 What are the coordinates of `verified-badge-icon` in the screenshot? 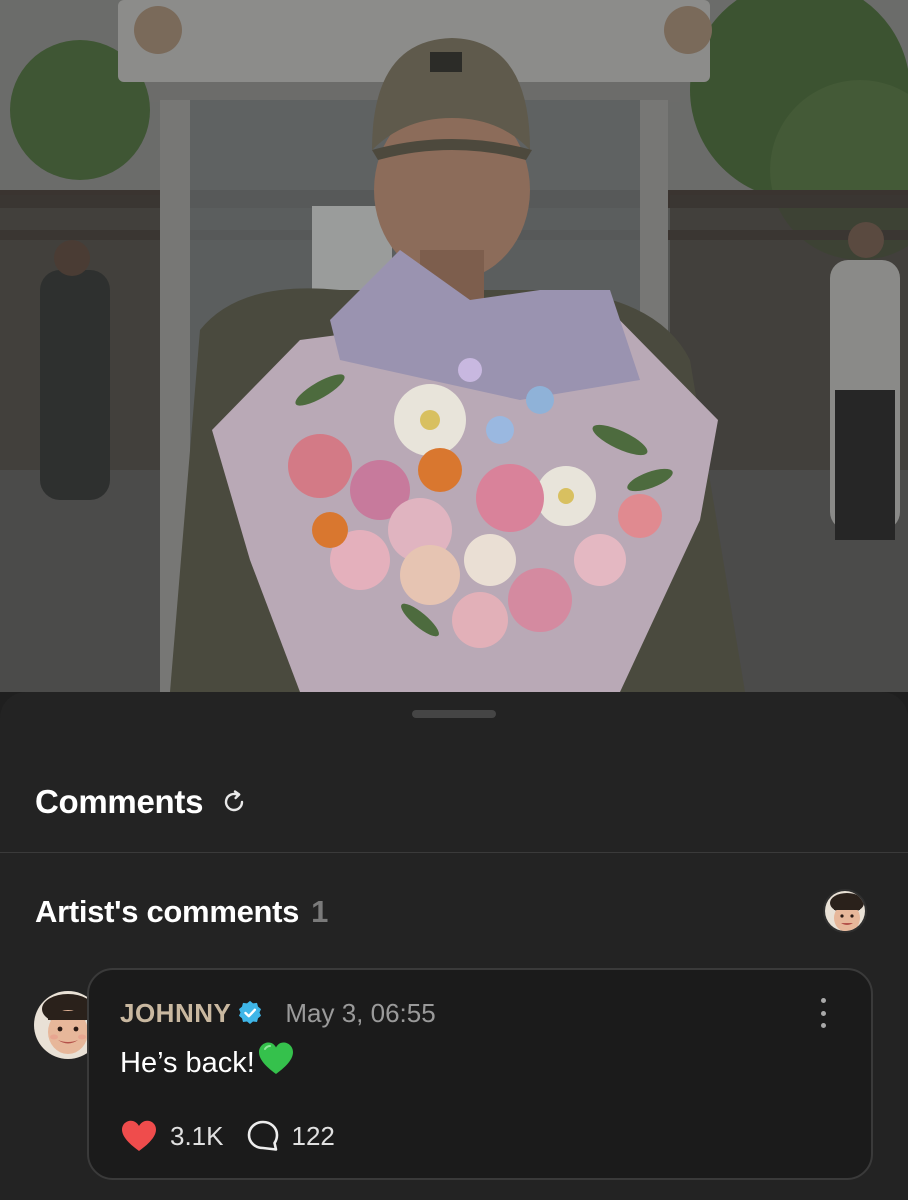 It's located at (250, 1013).